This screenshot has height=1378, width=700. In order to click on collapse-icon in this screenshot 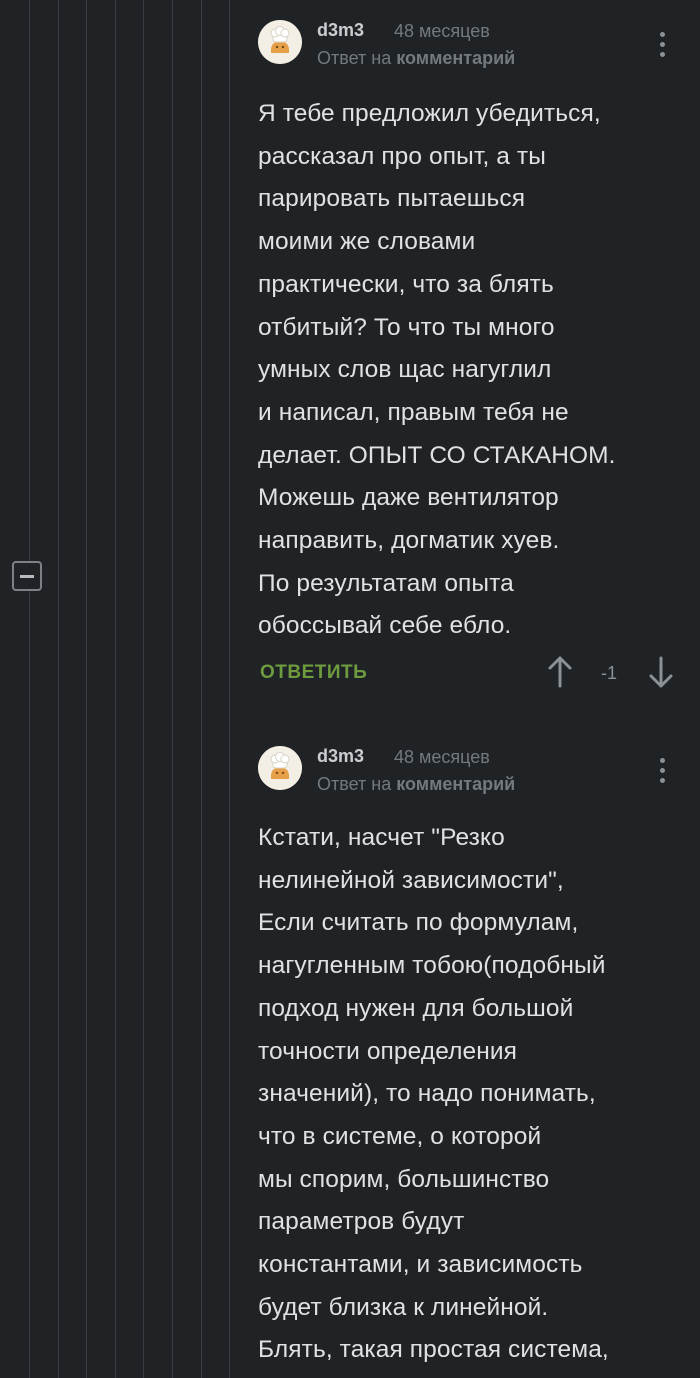, I will do `click(27, 576)`.